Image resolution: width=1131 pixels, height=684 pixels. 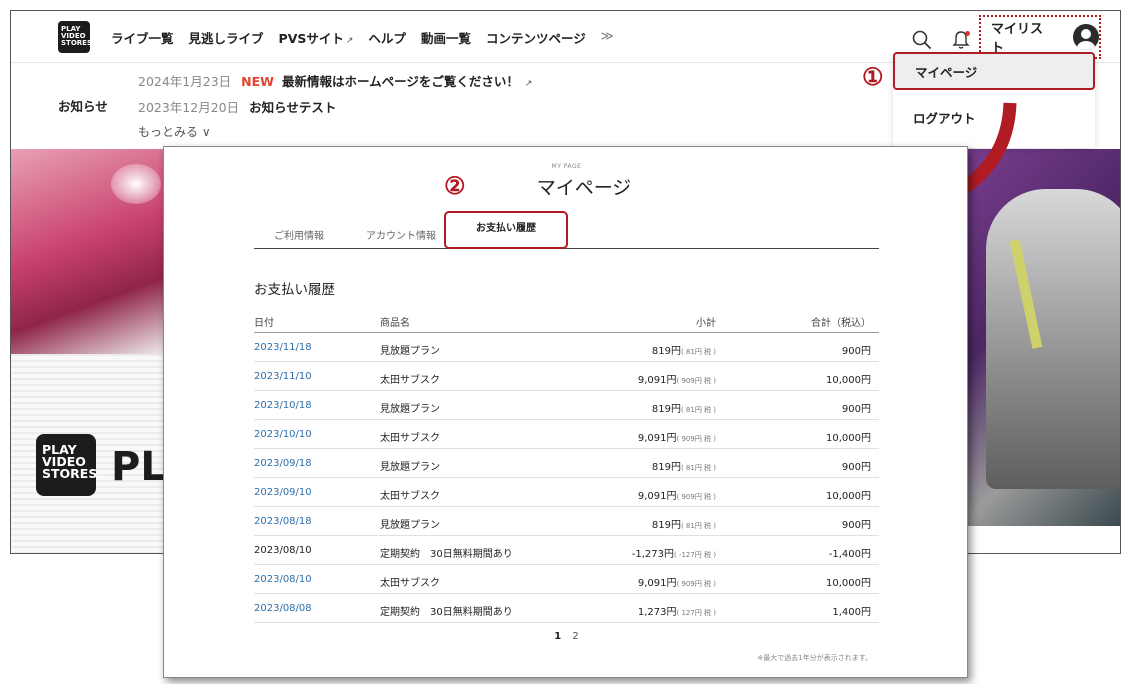 What do you see at coordinates (566, 579) in the screenshot?
I see `table-row: 2023/08/10 太田サブスク 9,091円( 909円 税 ) 10,000円` at bounding box center [566, 579].